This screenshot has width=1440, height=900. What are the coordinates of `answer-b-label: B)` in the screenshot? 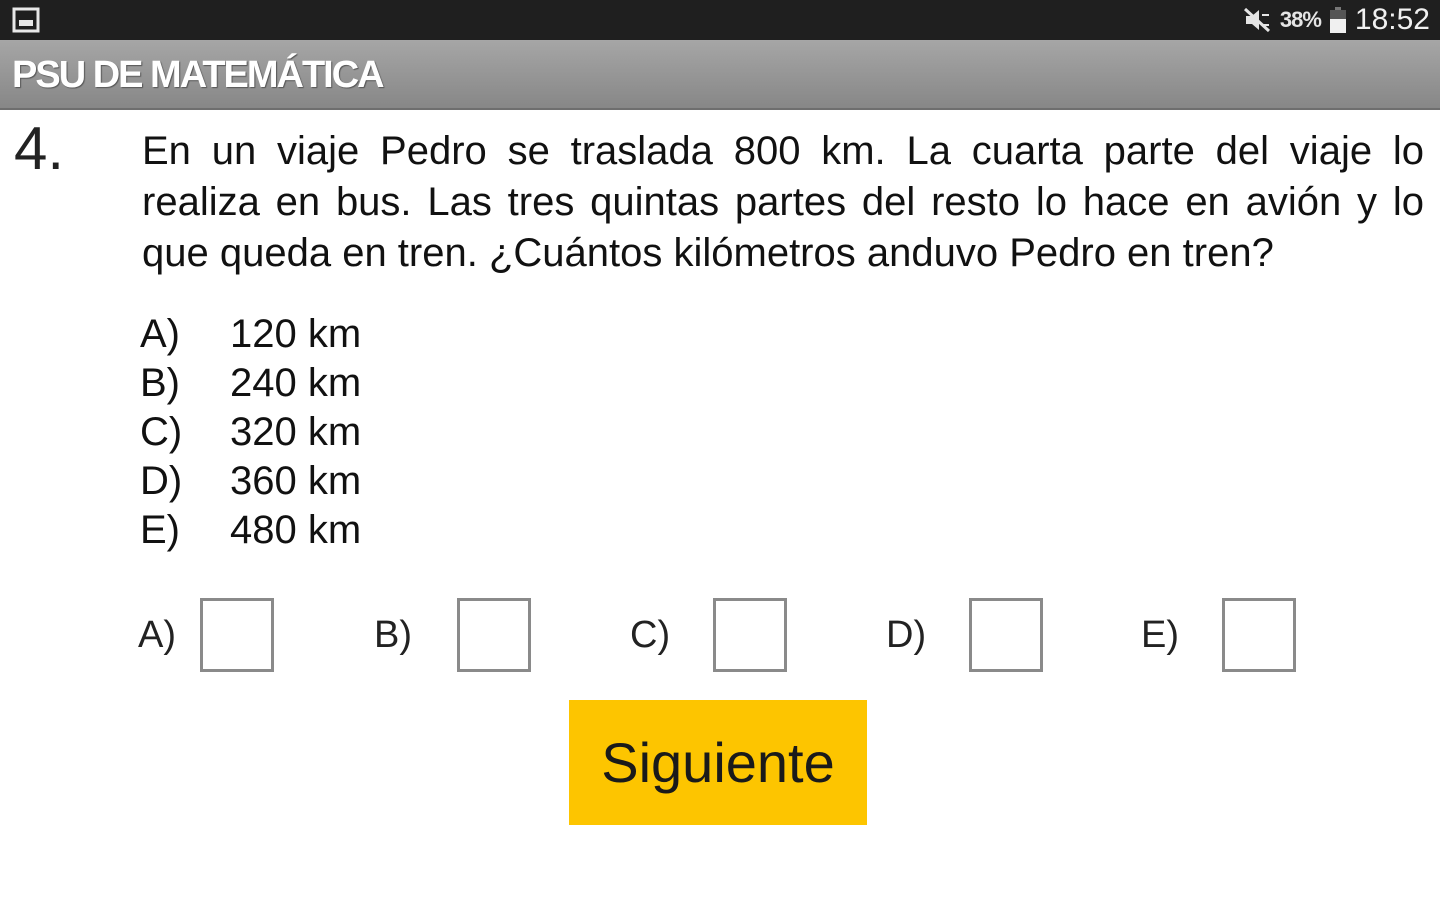 It's located at (393, 634).